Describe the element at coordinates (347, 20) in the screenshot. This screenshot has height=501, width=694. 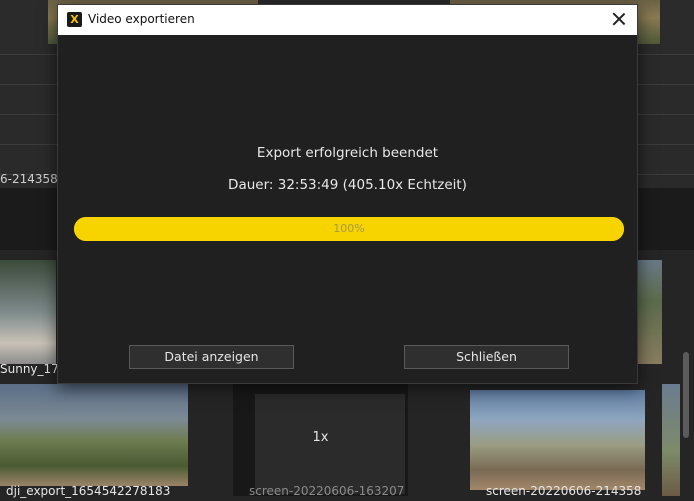
I see `dialog-titlebar: X Video exportieren` at that location.